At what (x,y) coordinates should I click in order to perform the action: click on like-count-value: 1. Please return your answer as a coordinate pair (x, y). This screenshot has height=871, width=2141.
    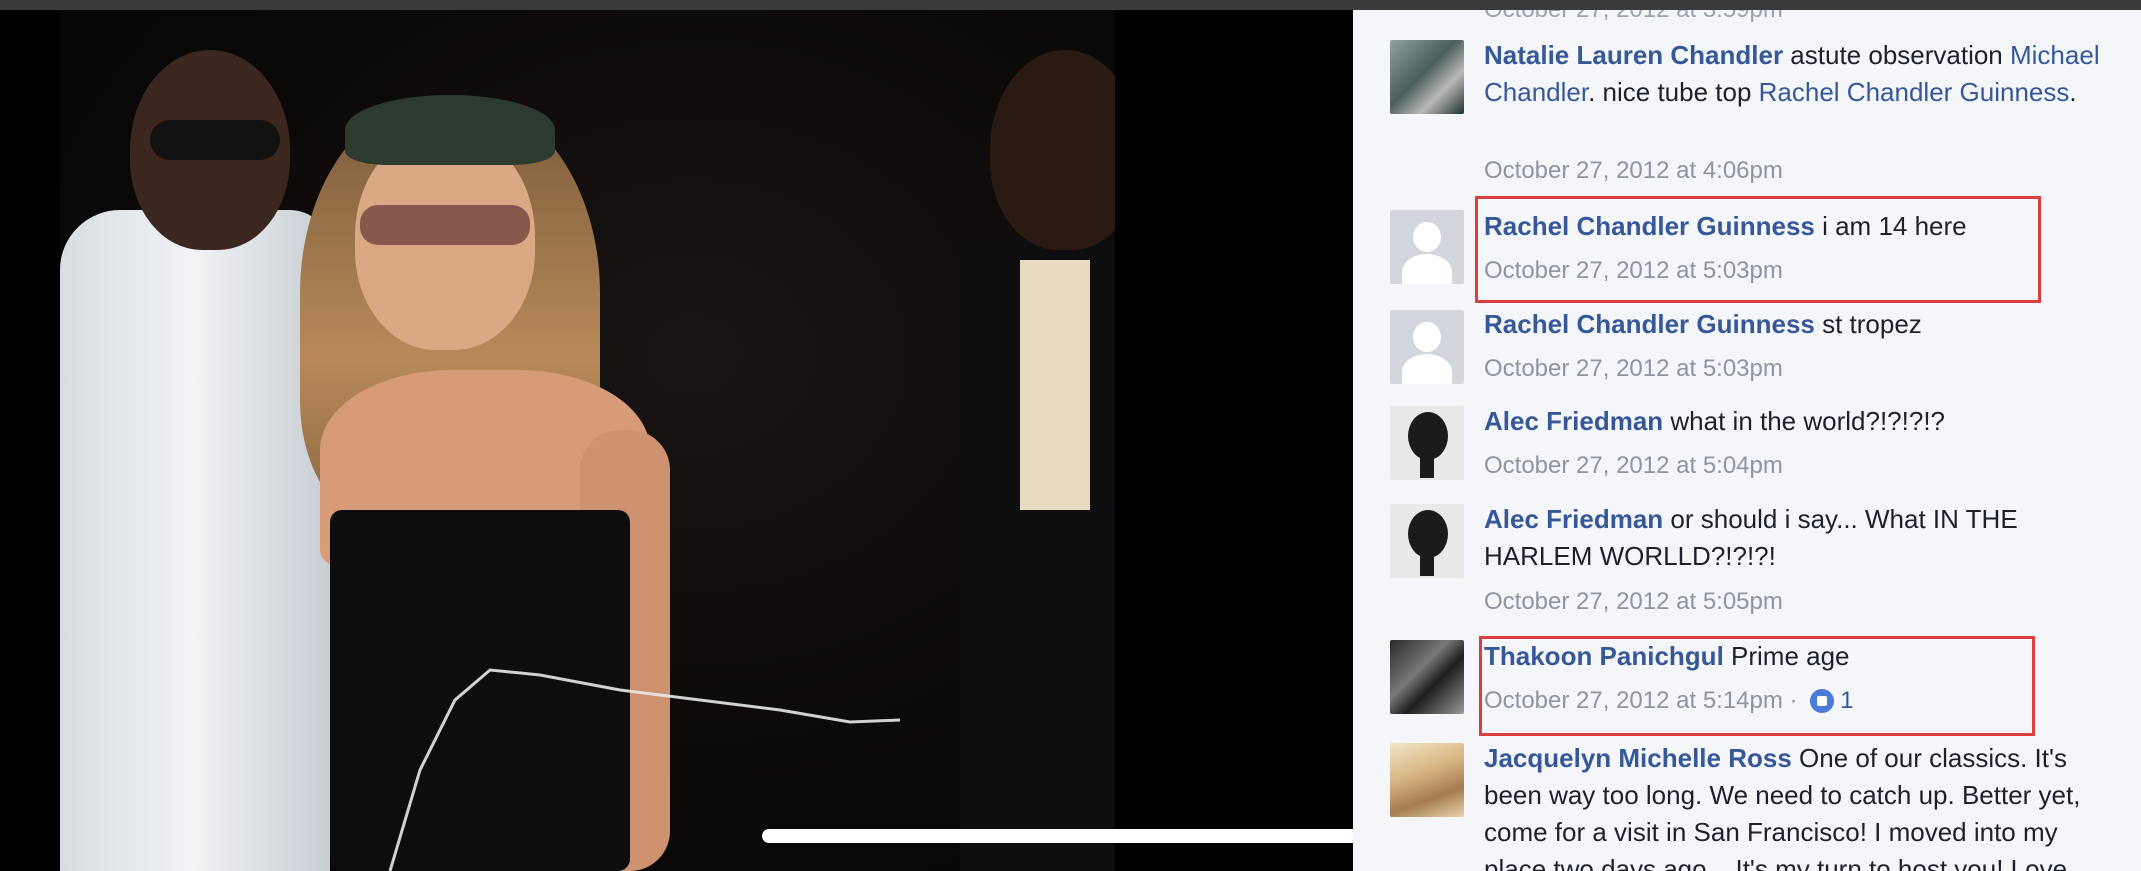
    Looking at the image, I should click on (1847, 700).